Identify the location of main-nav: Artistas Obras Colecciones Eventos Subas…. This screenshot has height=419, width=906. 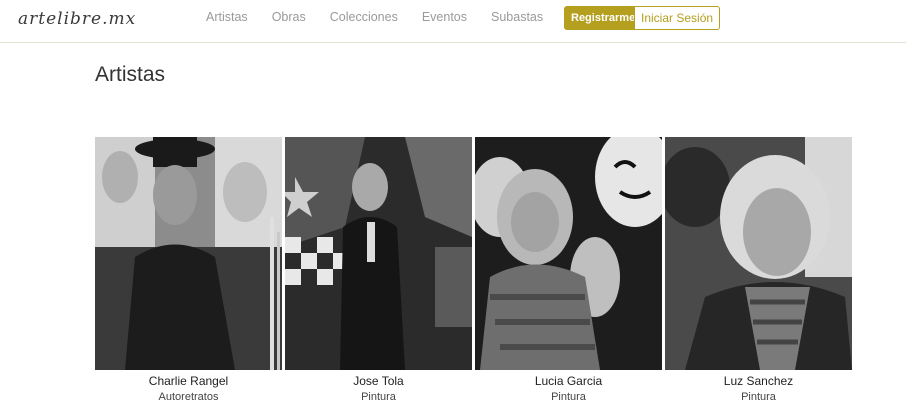
(386, 17).